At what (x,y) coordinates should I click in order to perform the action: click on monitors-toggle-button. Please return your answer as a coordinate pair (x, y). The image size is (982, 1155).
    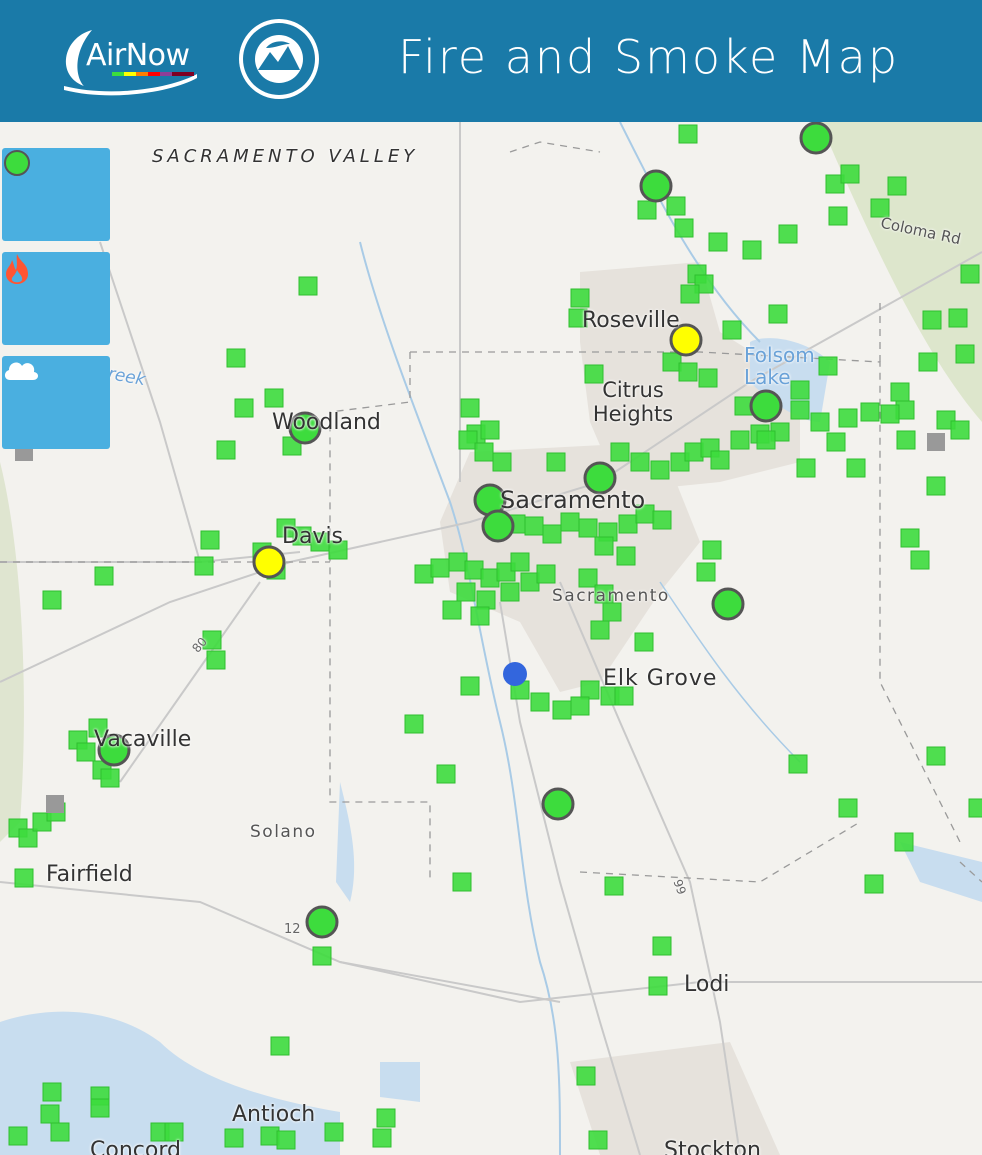
    Looking at the image, I should click on (56, 194).